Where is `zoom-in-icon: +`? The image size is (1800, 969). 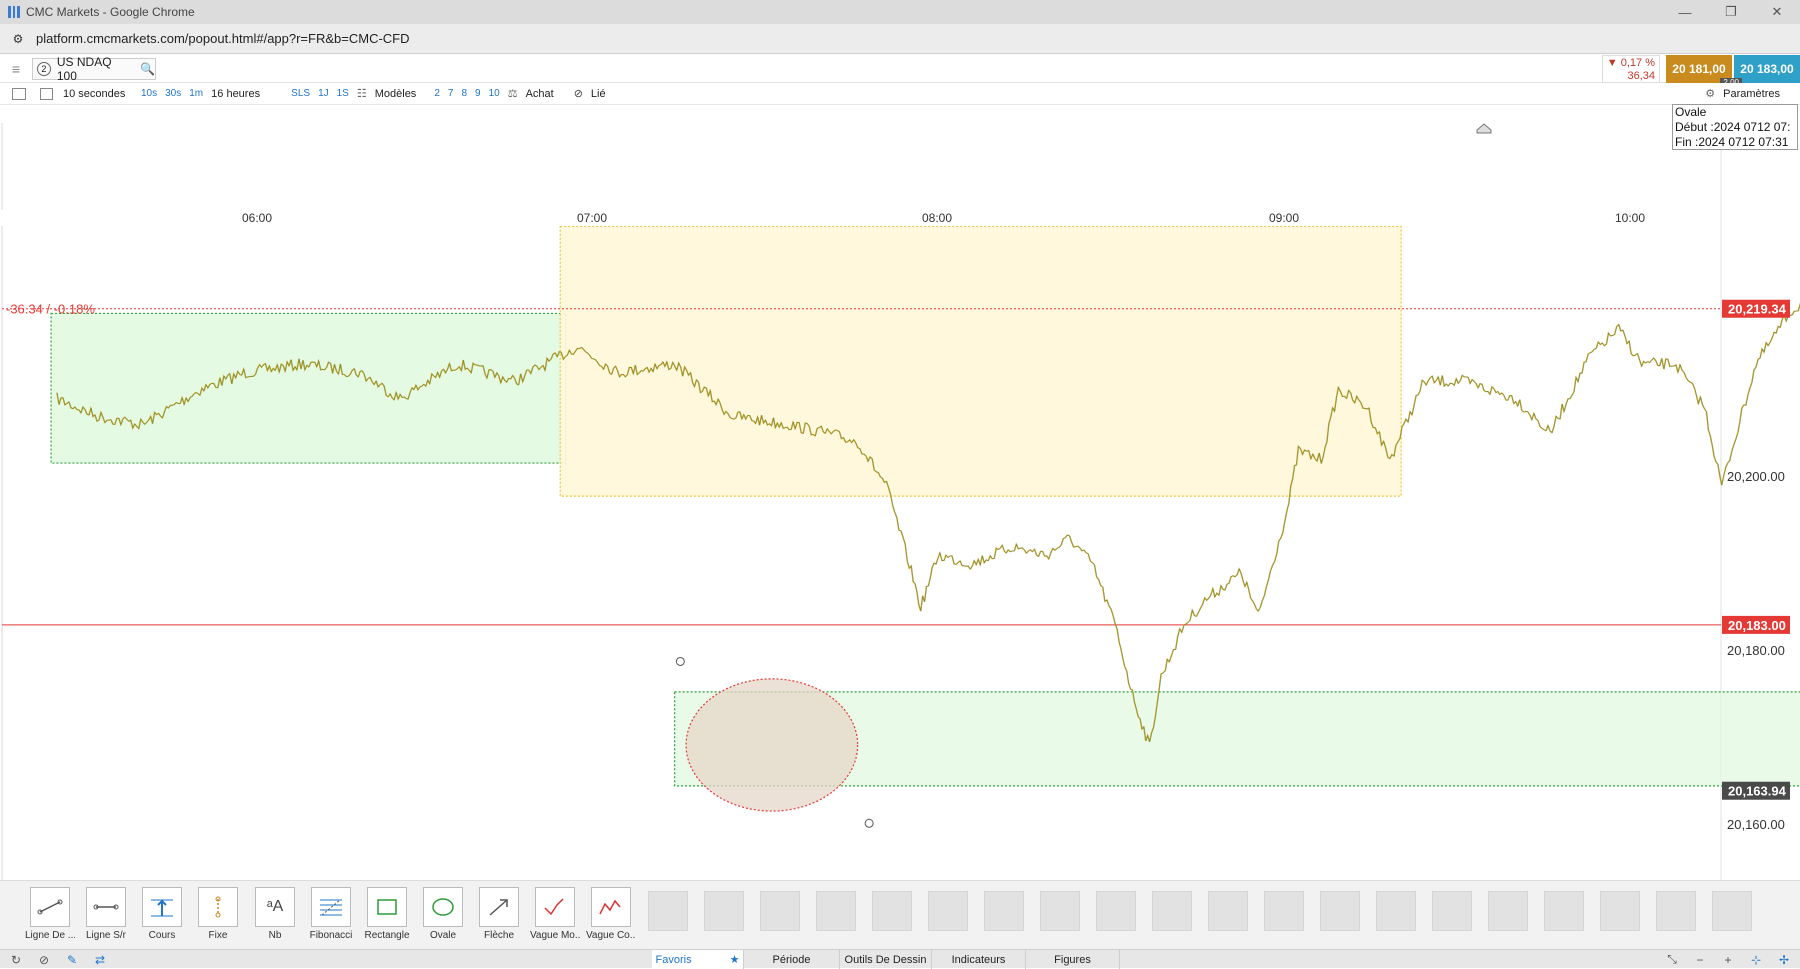 zoom-in-icon: + is located at coordinates (1728, 959).